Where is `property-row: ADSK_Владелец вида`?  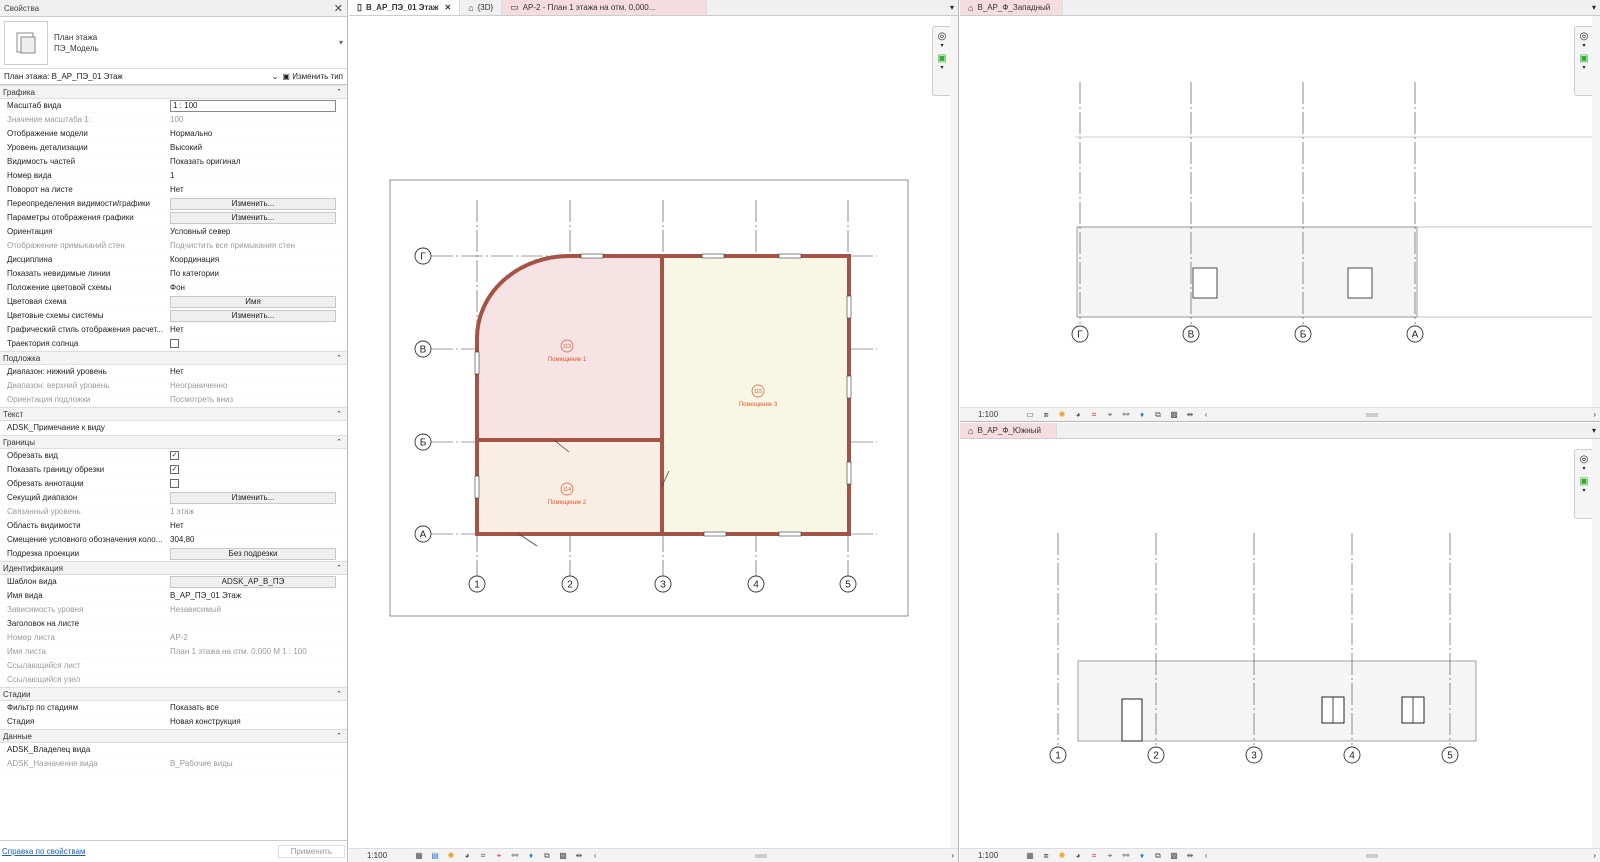 property-row: ADSK_Владелец вида is located at coordinates (173, 750).